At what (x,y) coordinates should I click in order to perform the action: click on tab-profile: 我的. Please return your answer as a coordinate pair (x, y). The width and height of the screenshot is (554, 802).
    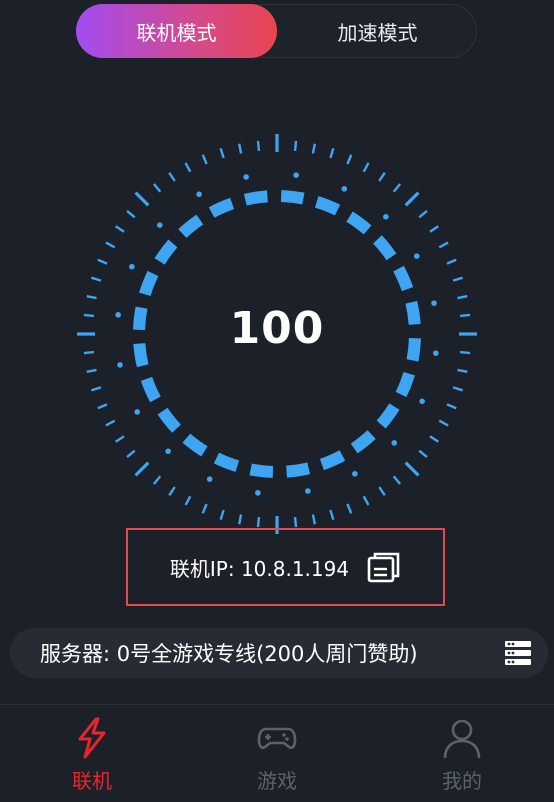
    Looking at the image, I should click on (462, 758).